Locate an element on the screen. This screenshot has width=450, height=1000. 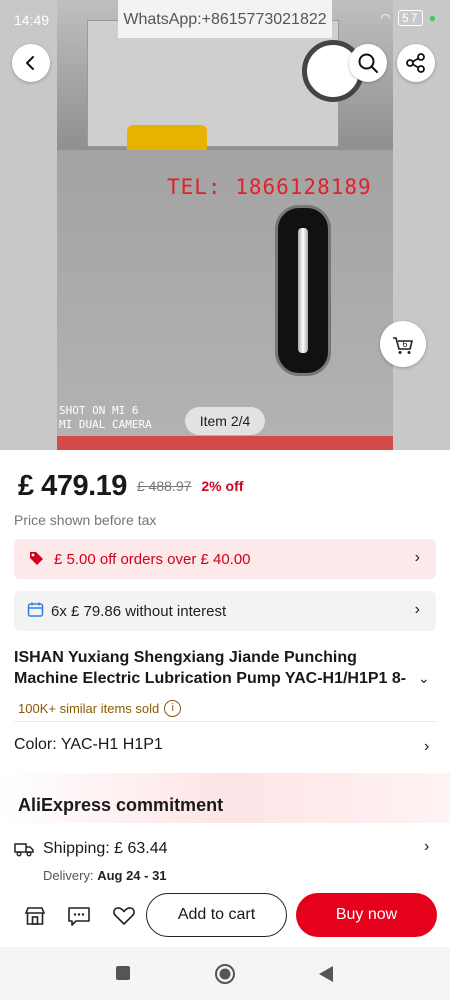
store-icon is located at coordinates (35, 916).